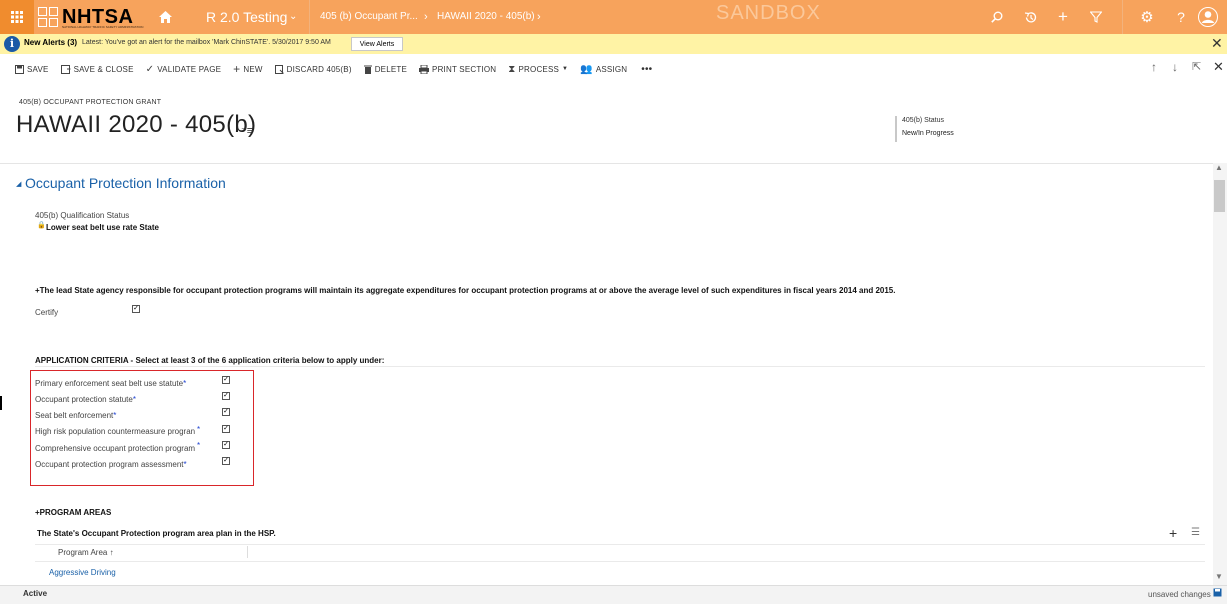  I want to click on assign-label: ASSIGN, so click(611, 69).